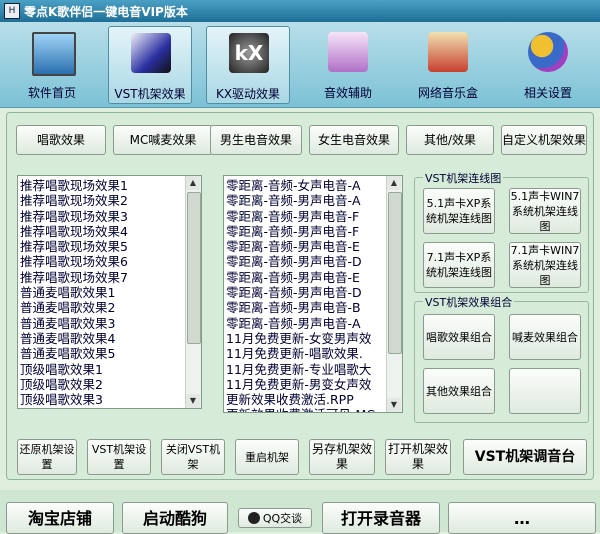  What do you see at coordinates (282, 518) in the screenshot?
I see `qq-chat-label: QQ交谈` at bounding box center [282, 518].